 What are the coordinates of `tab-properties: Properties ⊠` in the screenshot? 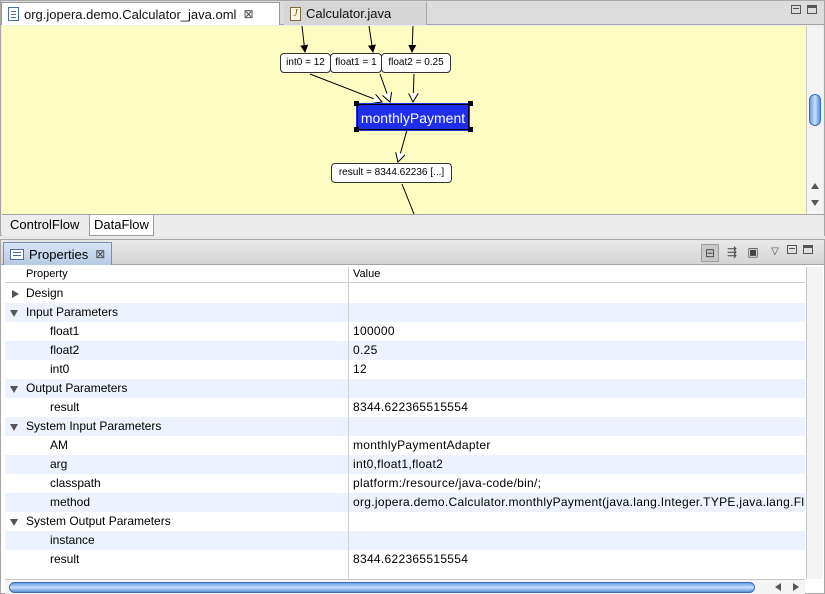 It's located at (58, 253).